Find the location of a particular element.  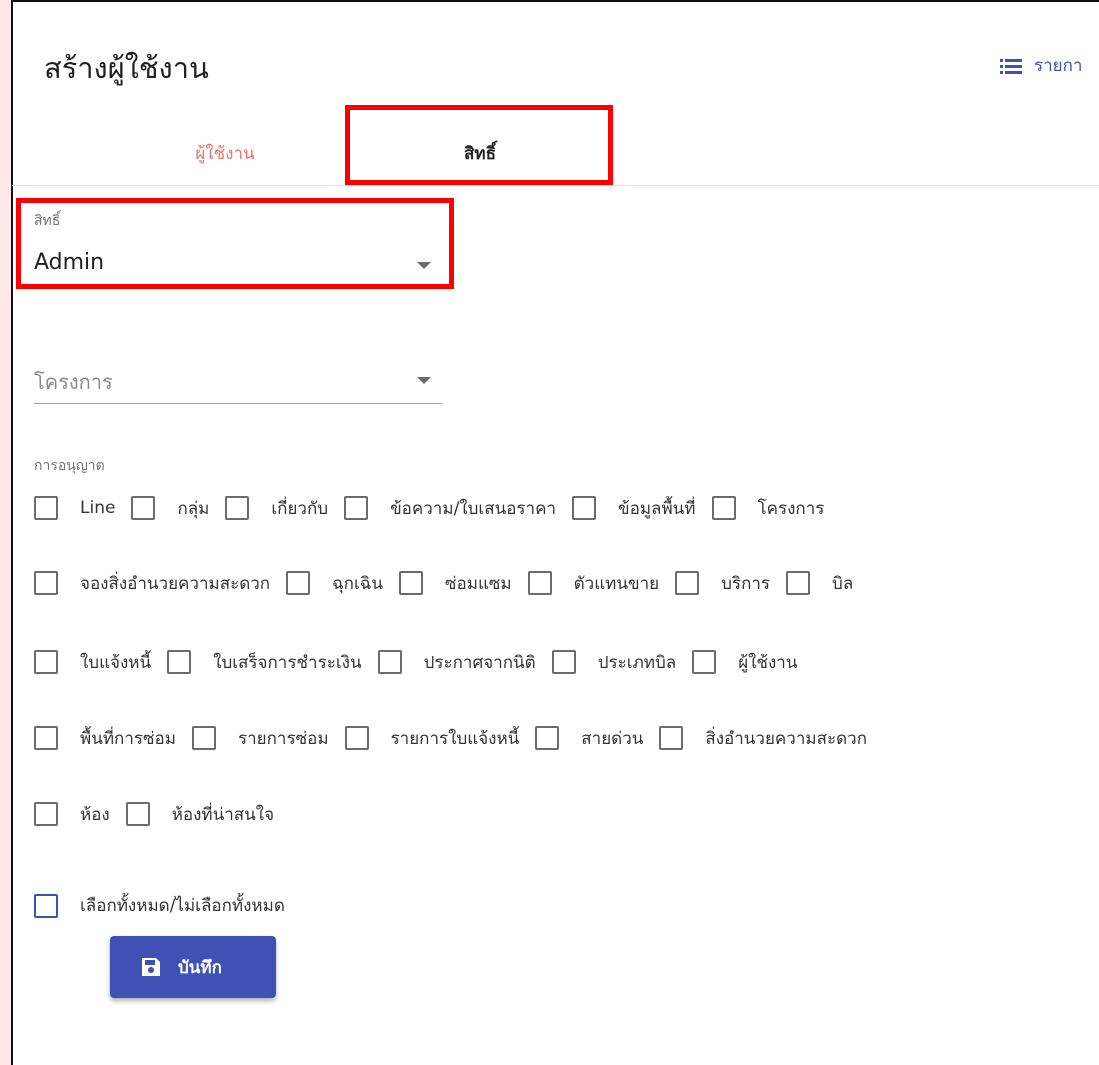

permission-bill-type: ประเภทบิล is located at coordinates (614, 662).